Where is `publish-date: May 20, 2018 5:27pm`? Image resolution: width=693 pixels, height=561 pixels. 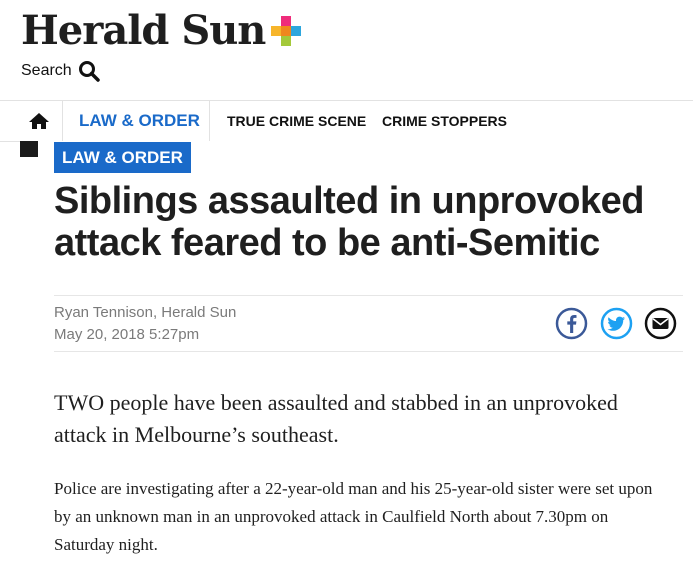
publish-date: May 20, 2018 5:27pm is located at coordinates (127, 334).